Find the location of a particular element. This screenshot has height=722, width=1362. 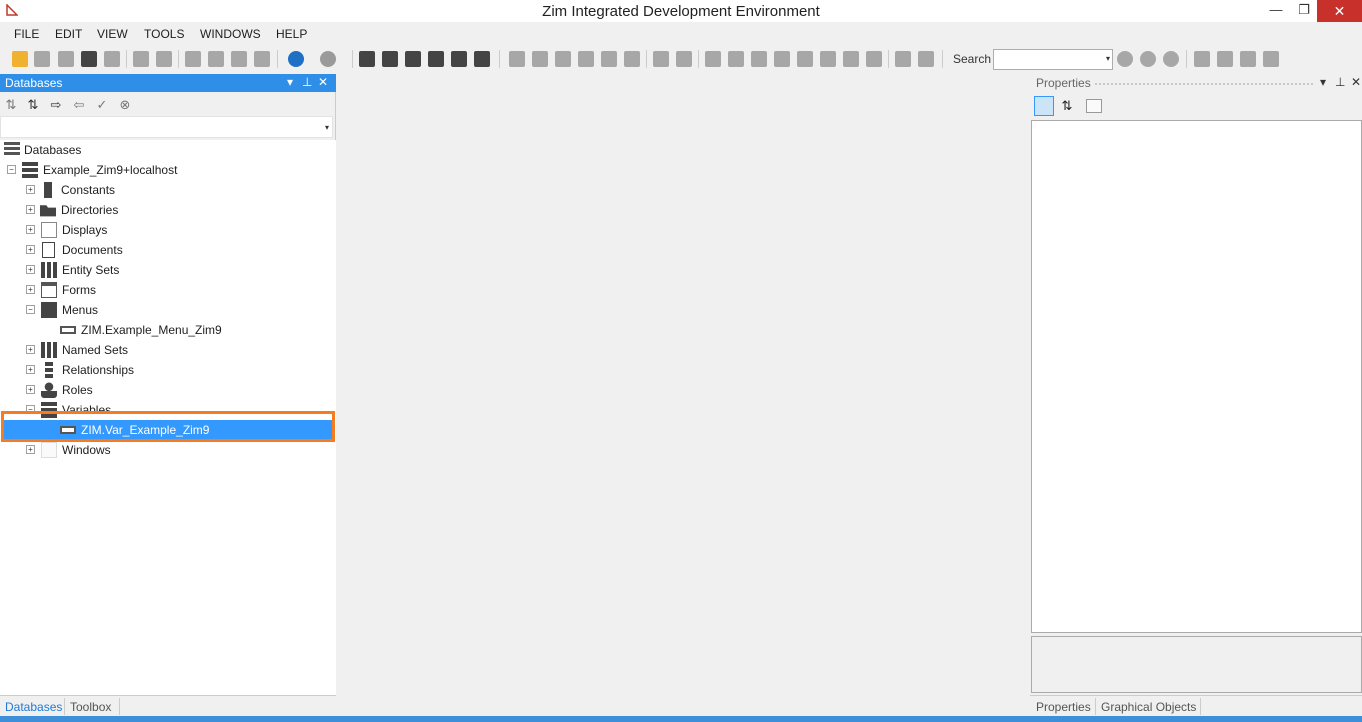

menu-view: VIEW is located at coordinates (112, 34).